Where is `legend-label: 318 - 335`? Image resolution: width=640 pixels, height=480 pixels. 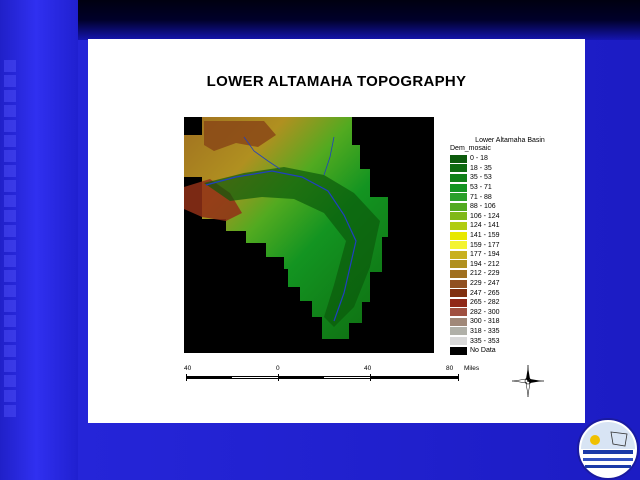 legend-label: 318 - 335 is located at coordinates (485, 331).